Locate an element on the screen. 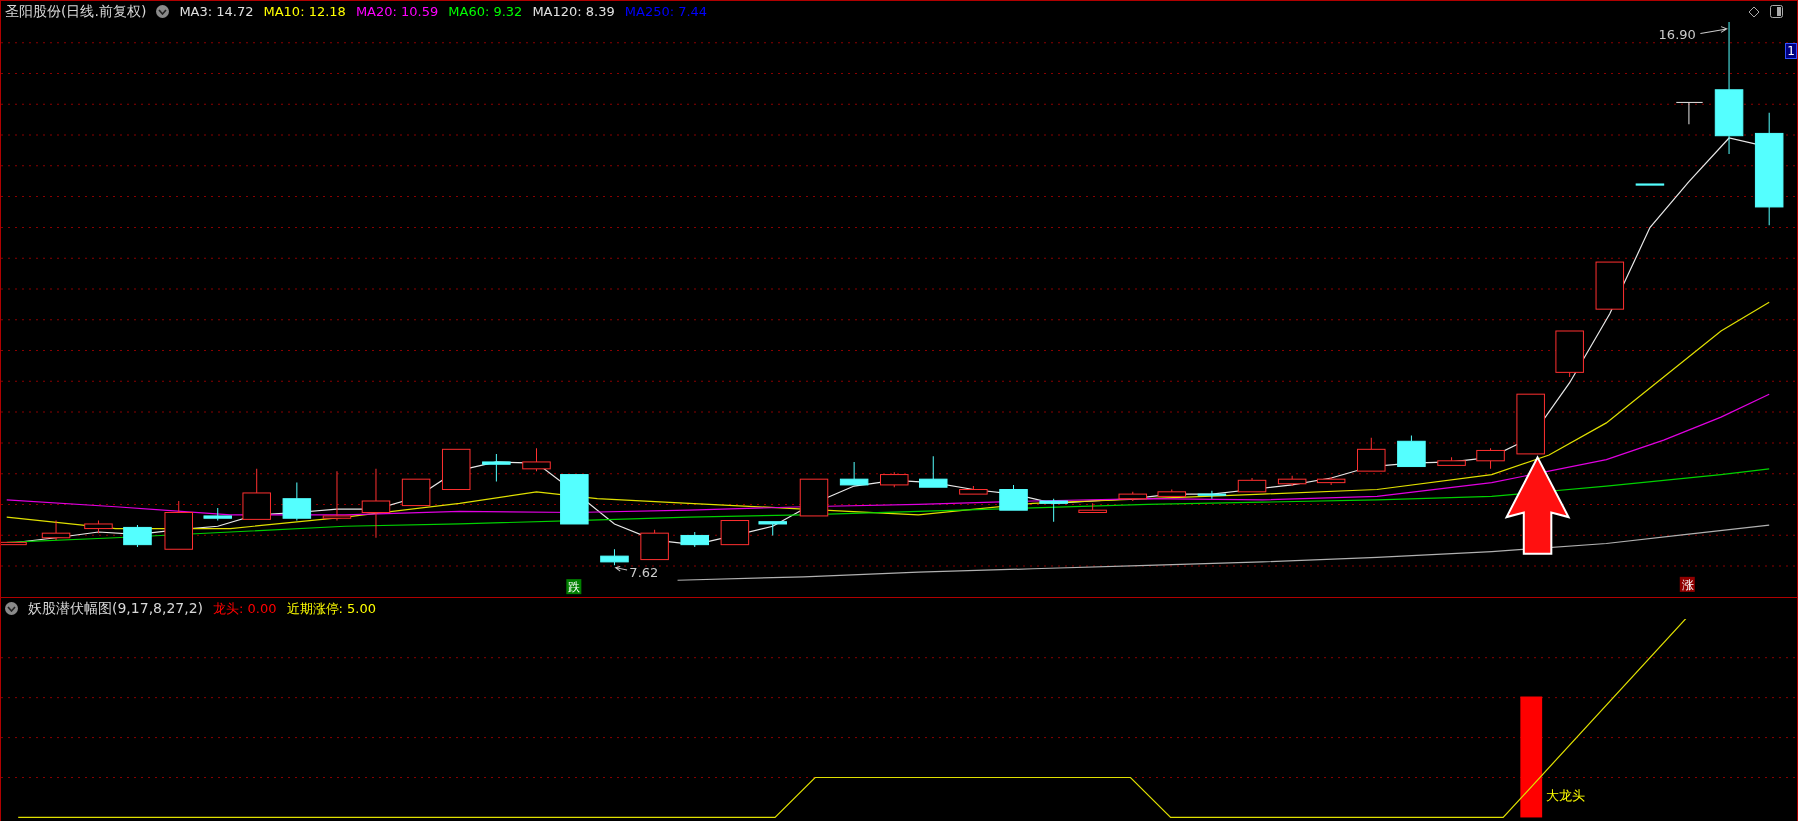  signal-label: 大龙头 is located at coordinates (1565, 796).